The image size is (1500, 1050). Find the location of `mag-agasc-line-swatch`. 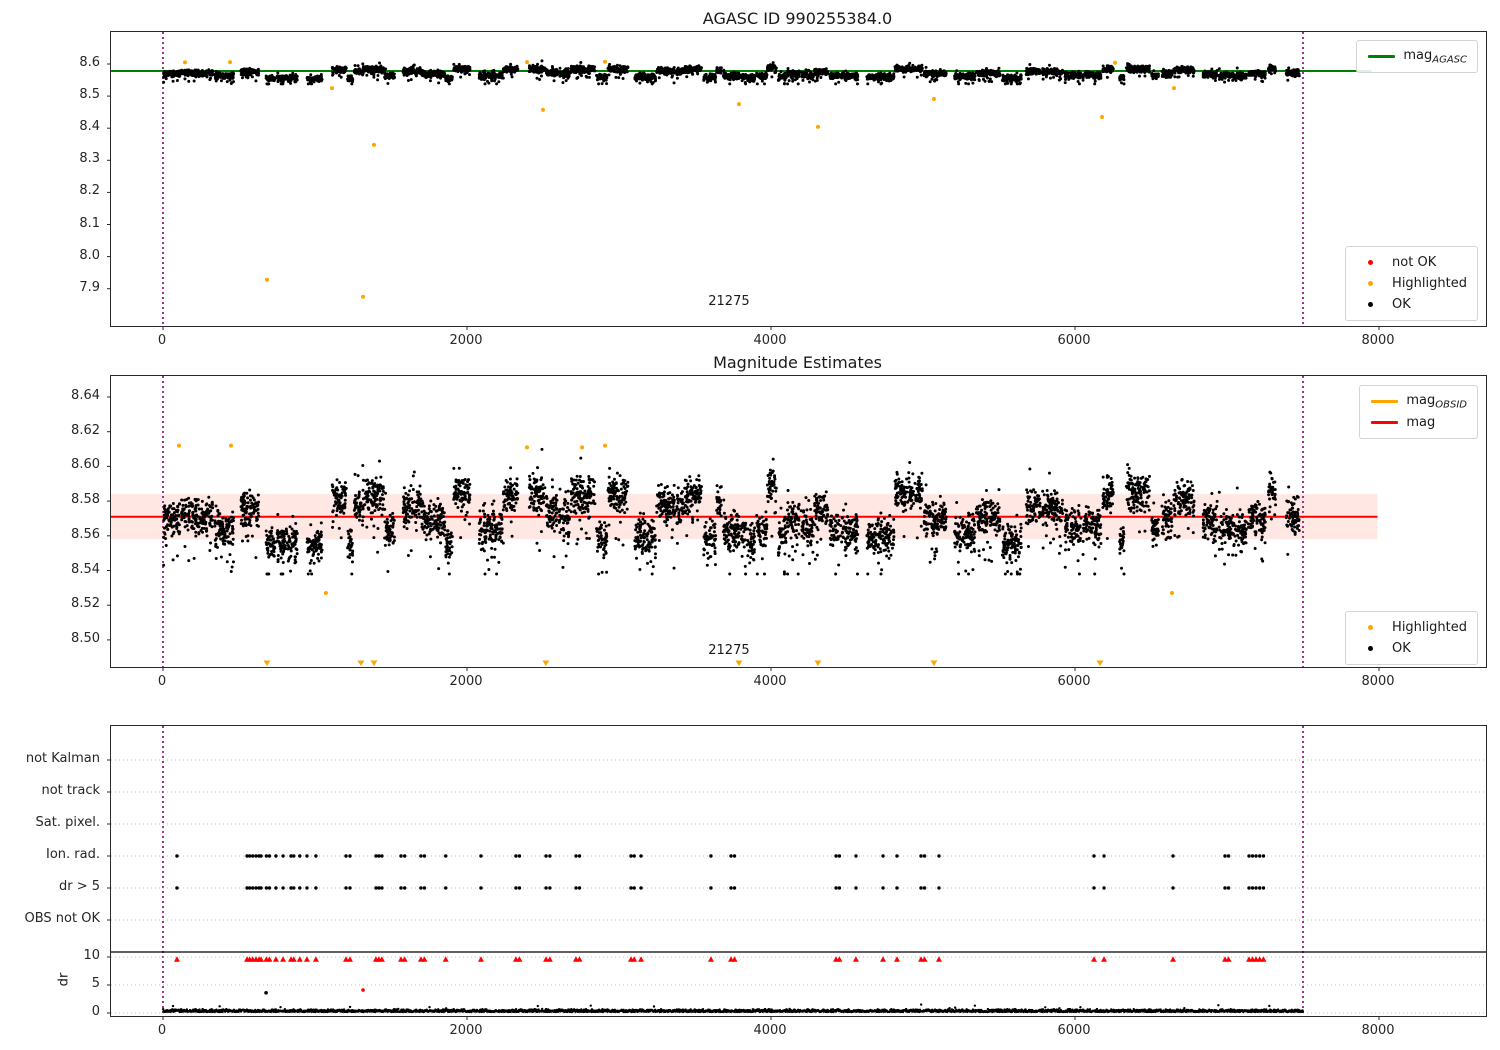

mag-agasc-line-swatch is located at coordinates (1381, 56).